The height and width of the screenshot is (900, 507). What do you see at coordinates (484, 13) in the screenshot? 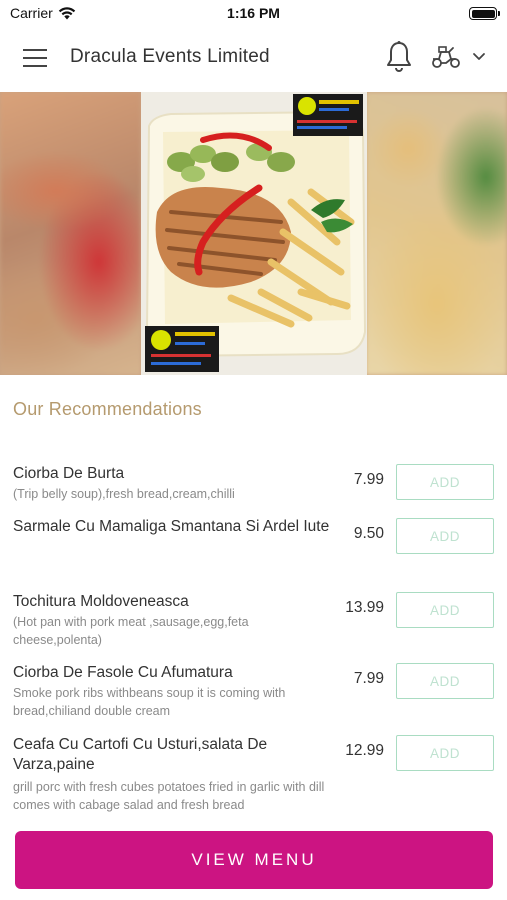
I see `battery-icon` at bounding box center [484, 13].